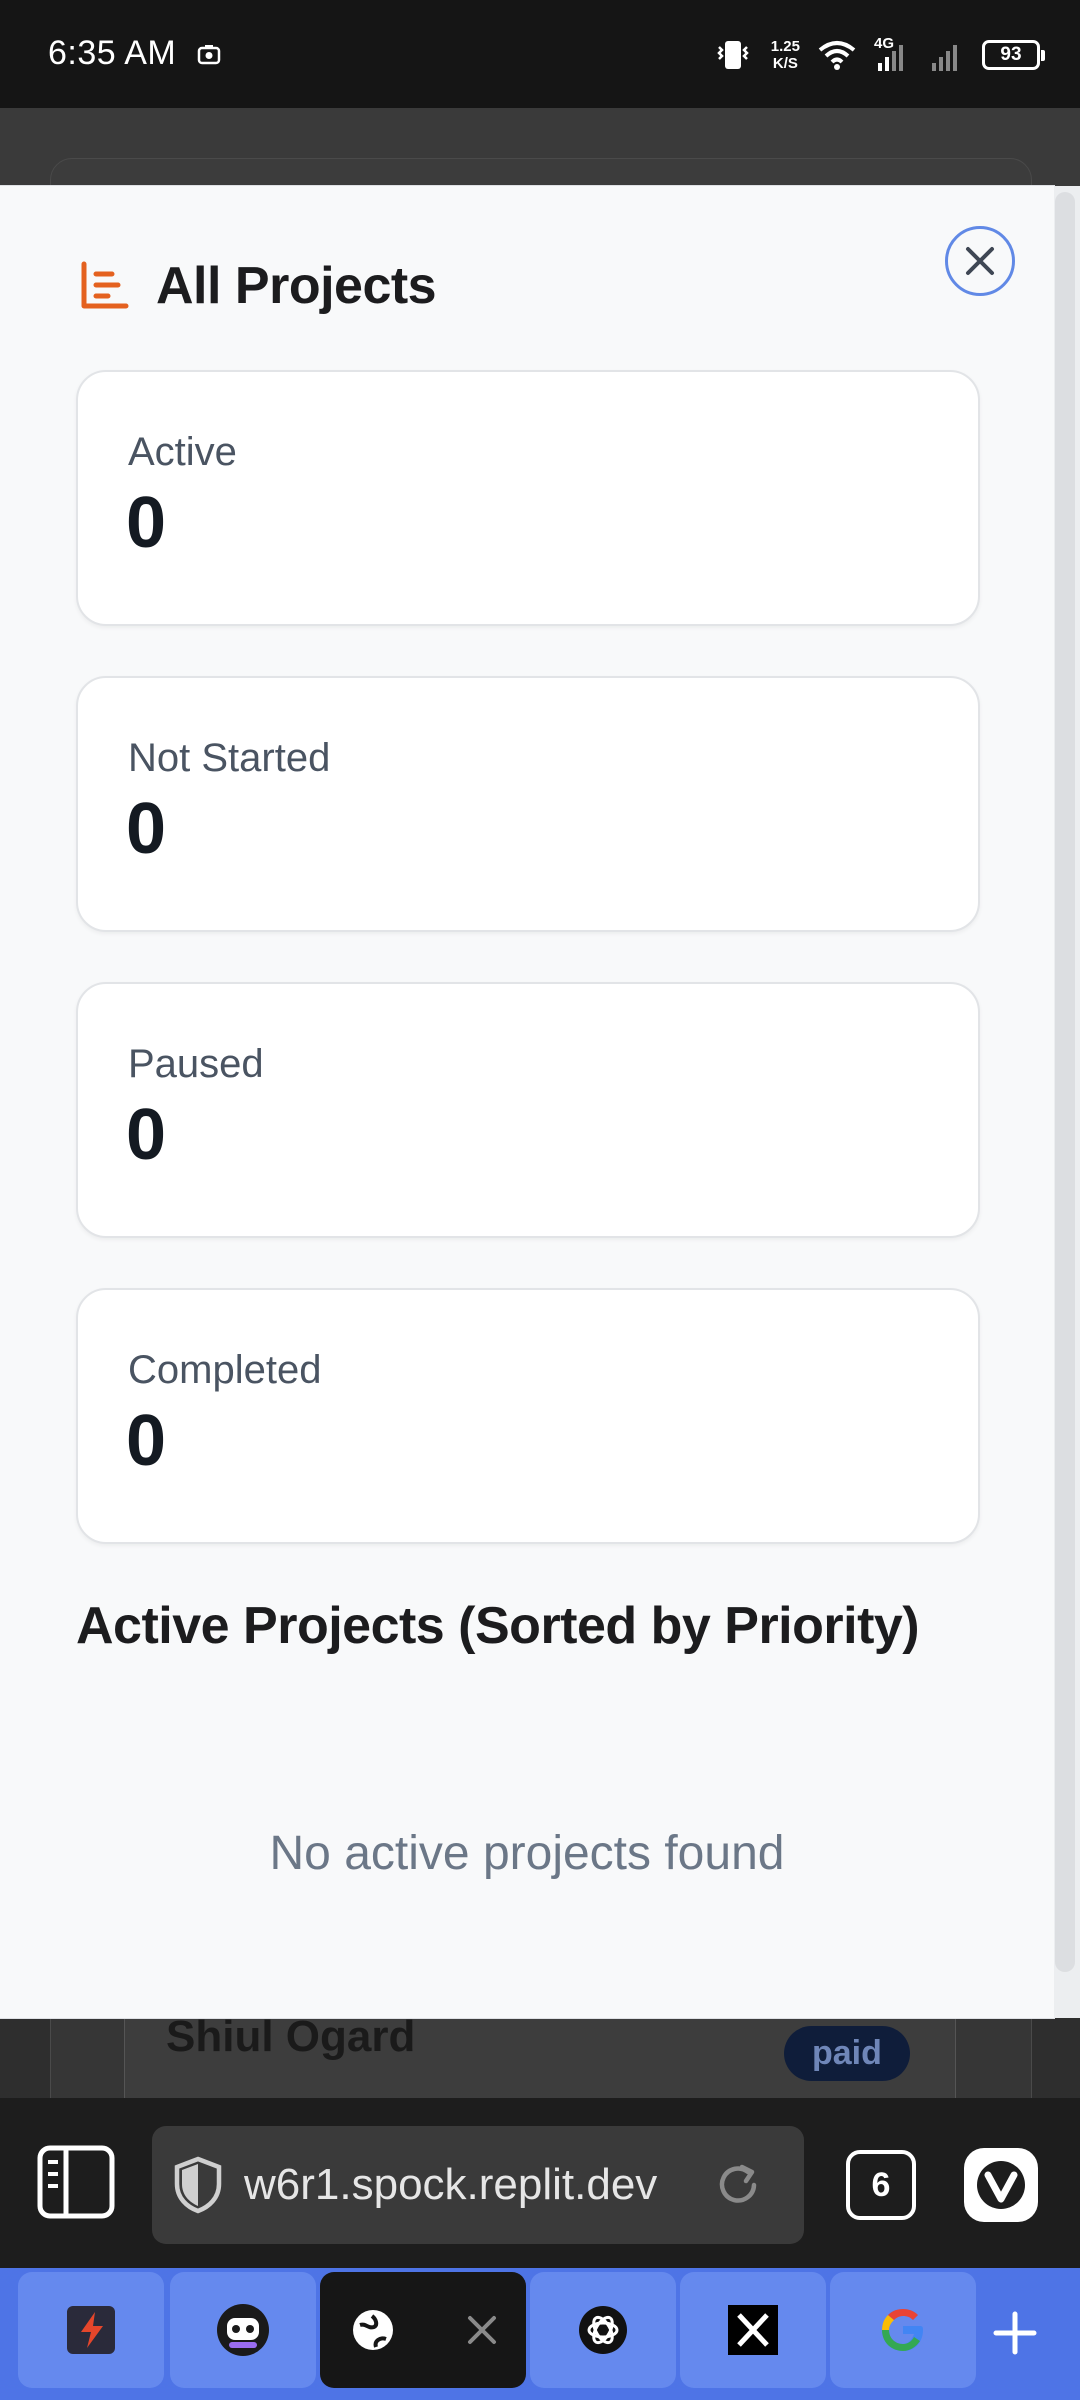 This screenshot has height=2400, width=1080. I want to click on stat-label: Not Started, so click(229, 758).